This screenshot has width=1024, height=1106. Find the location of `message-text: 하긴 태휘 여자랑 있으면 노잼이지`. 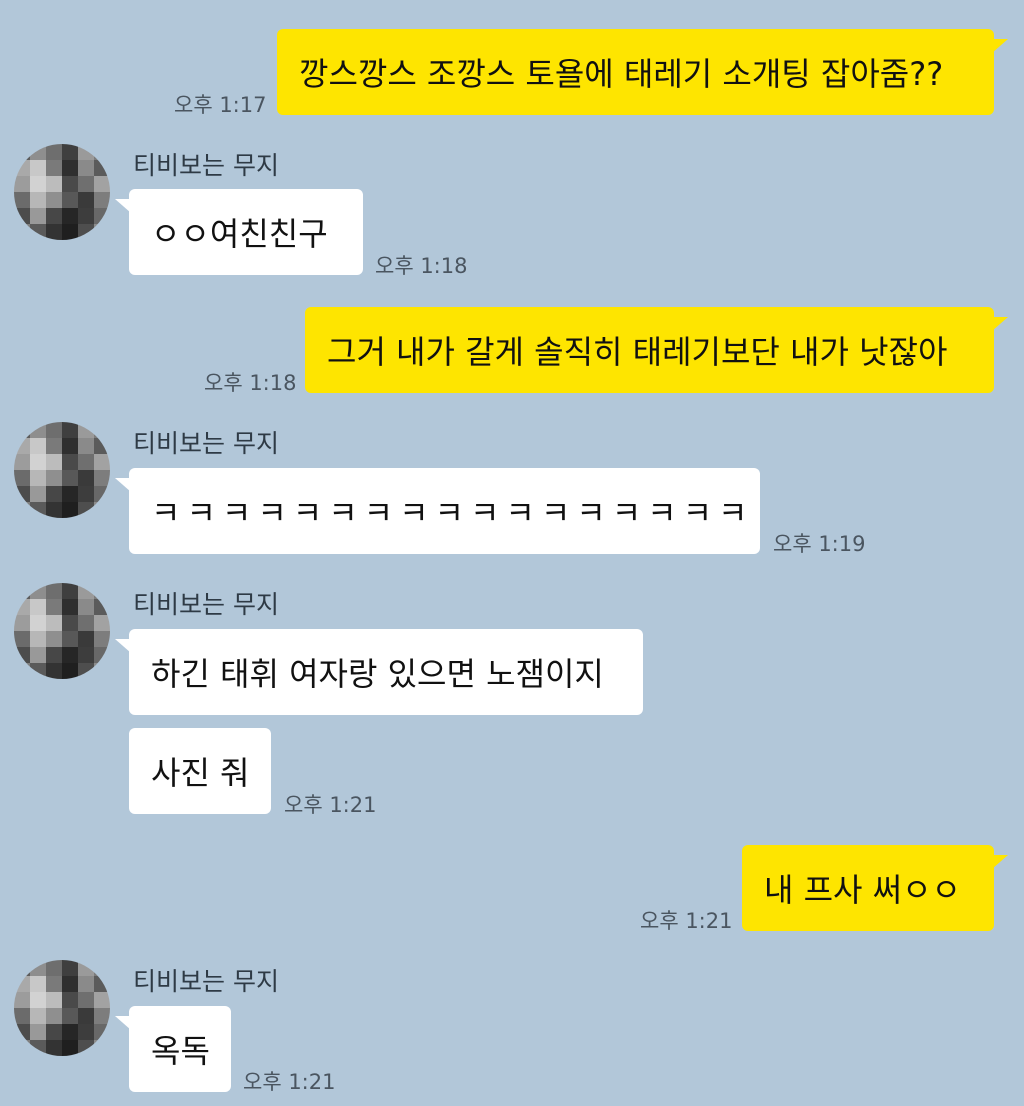

message-text: 하긴 태휘 여자랑 있으면 노잼이지 is located at coordinates (377, 674).